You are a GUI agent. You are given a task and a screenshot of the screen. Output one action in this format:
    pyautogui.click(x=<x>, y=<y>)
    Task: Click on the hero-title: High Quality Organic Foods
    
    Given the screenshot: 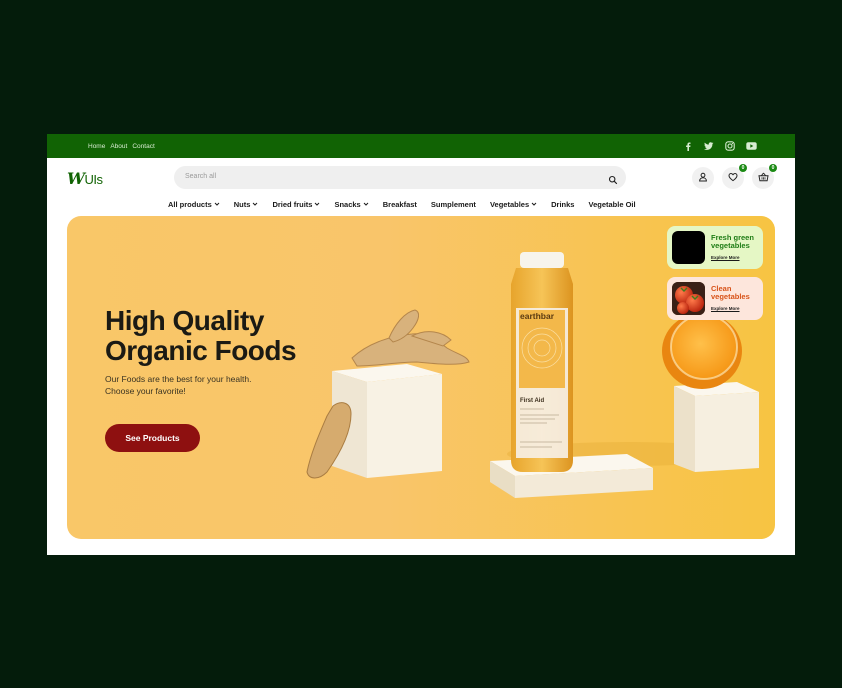 What is the action you would take?
    pyautogui.click(x=201, y=335)
    